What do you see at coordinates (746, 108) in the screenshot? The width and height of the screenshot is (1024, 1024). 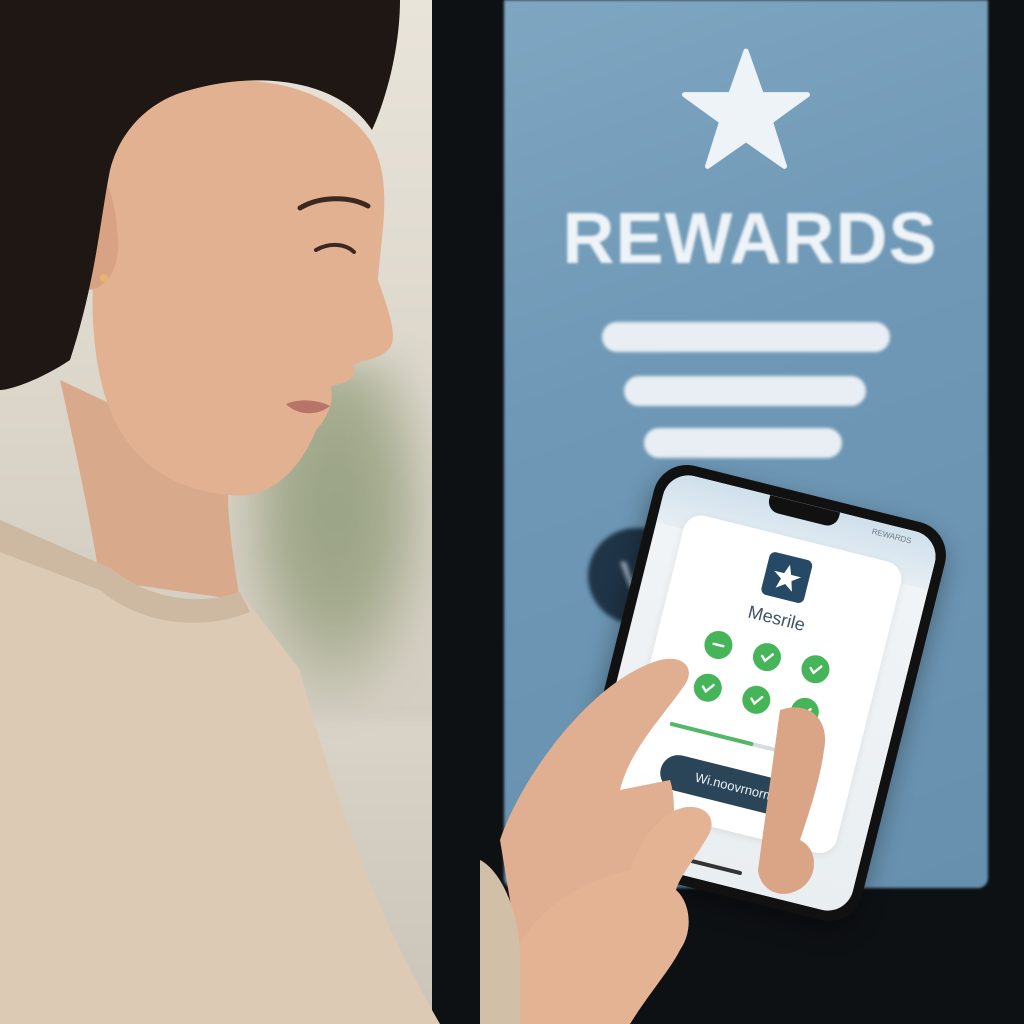 I see `kiosk-star-icon` at bounding box center [746, 108].